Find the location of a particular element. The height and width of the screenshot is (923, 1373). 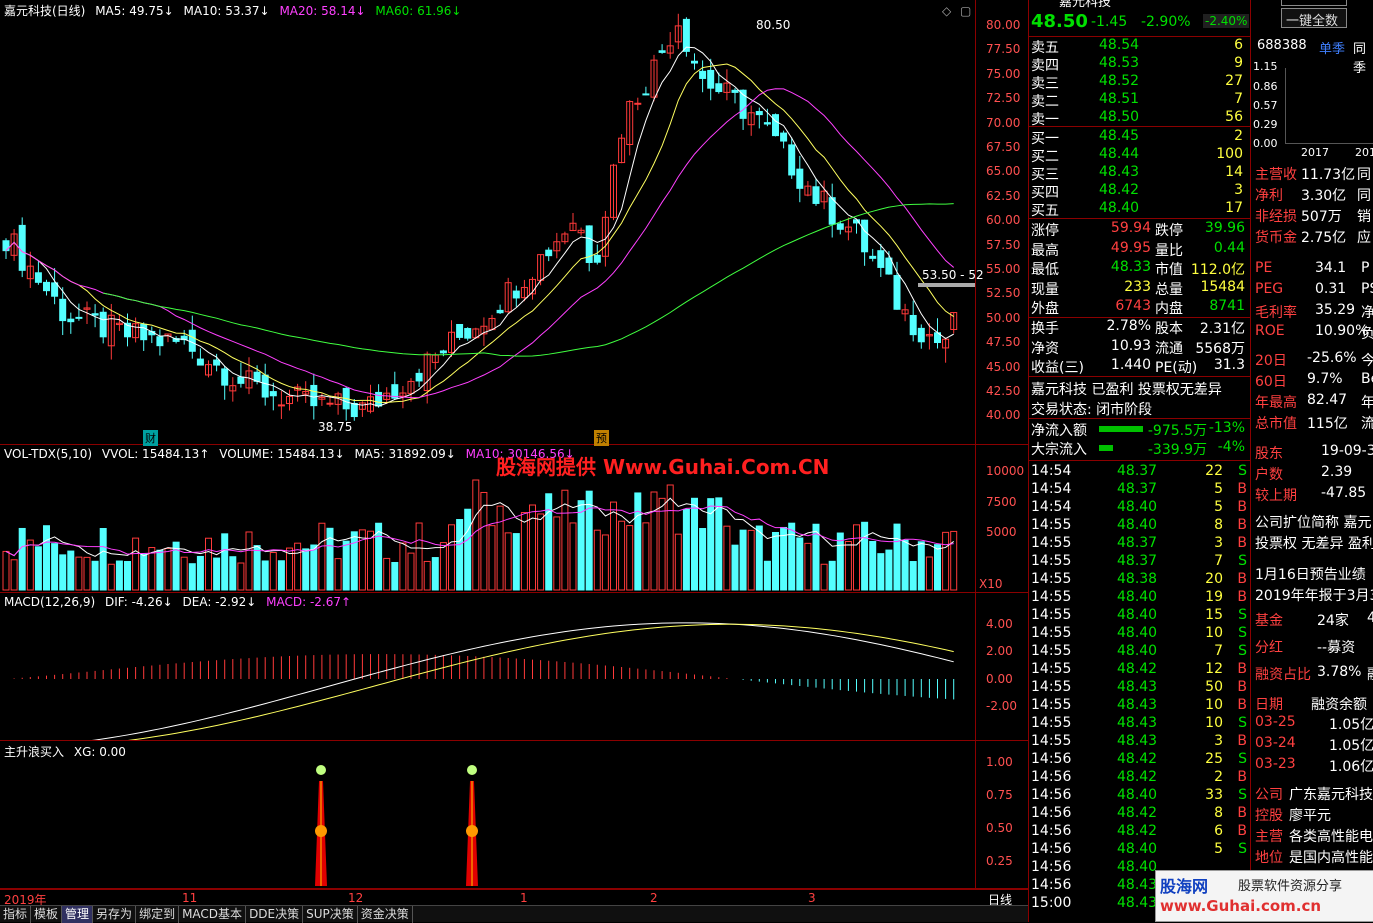

stat-value: 39.96 is located at coordinates (1224, 228).